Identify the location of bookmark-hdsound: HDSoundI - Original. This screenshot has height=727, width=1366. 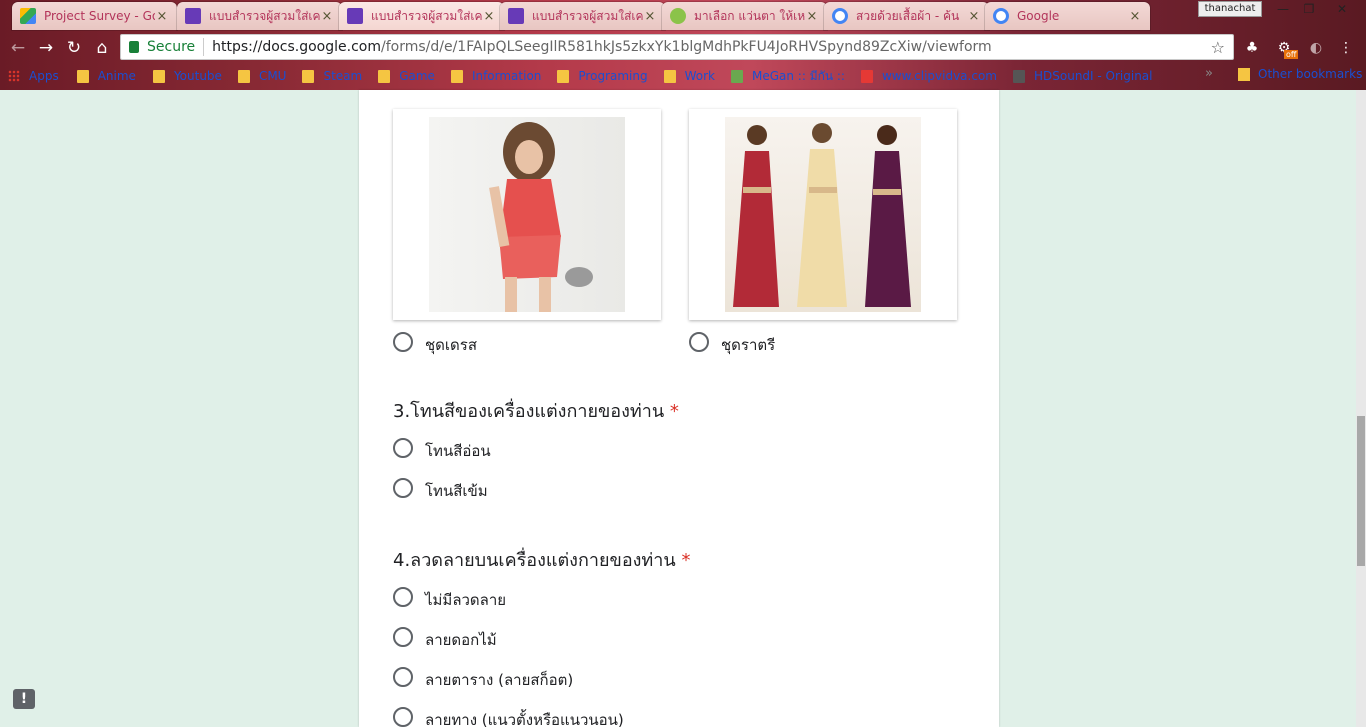
(1082, 76).